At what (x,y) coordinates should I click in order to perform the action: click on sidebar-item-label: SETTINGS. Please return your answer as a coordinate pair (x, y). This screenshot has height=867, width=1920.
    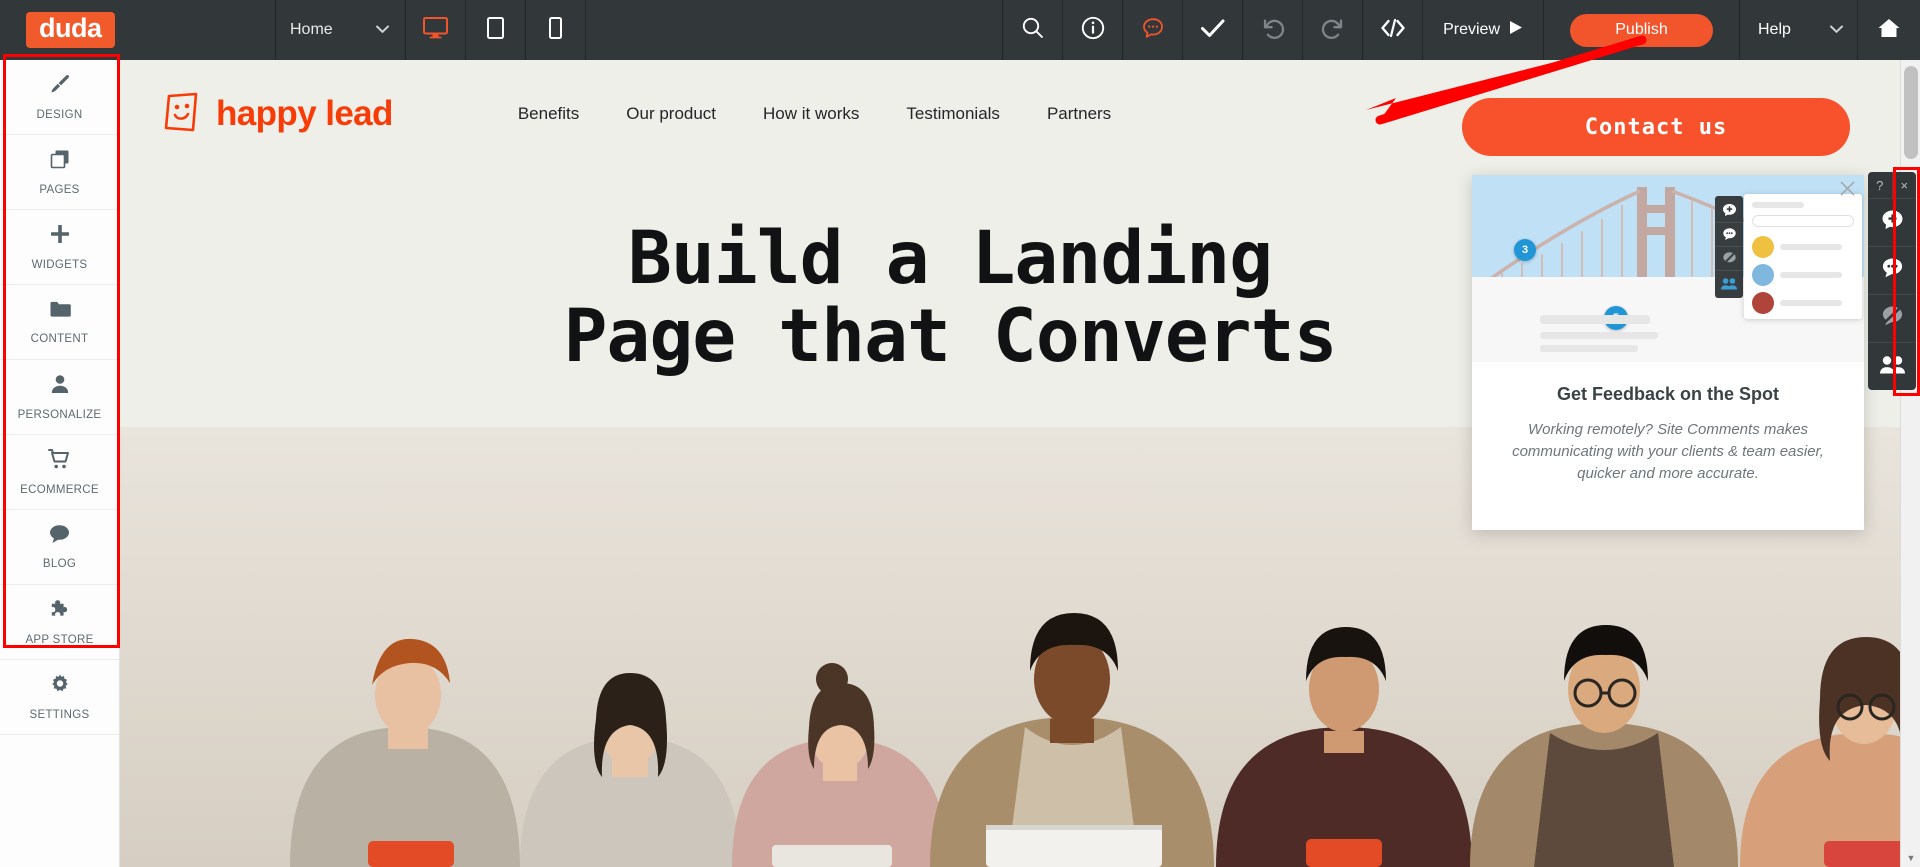
    Looking at the image, I should click on (59, 715).